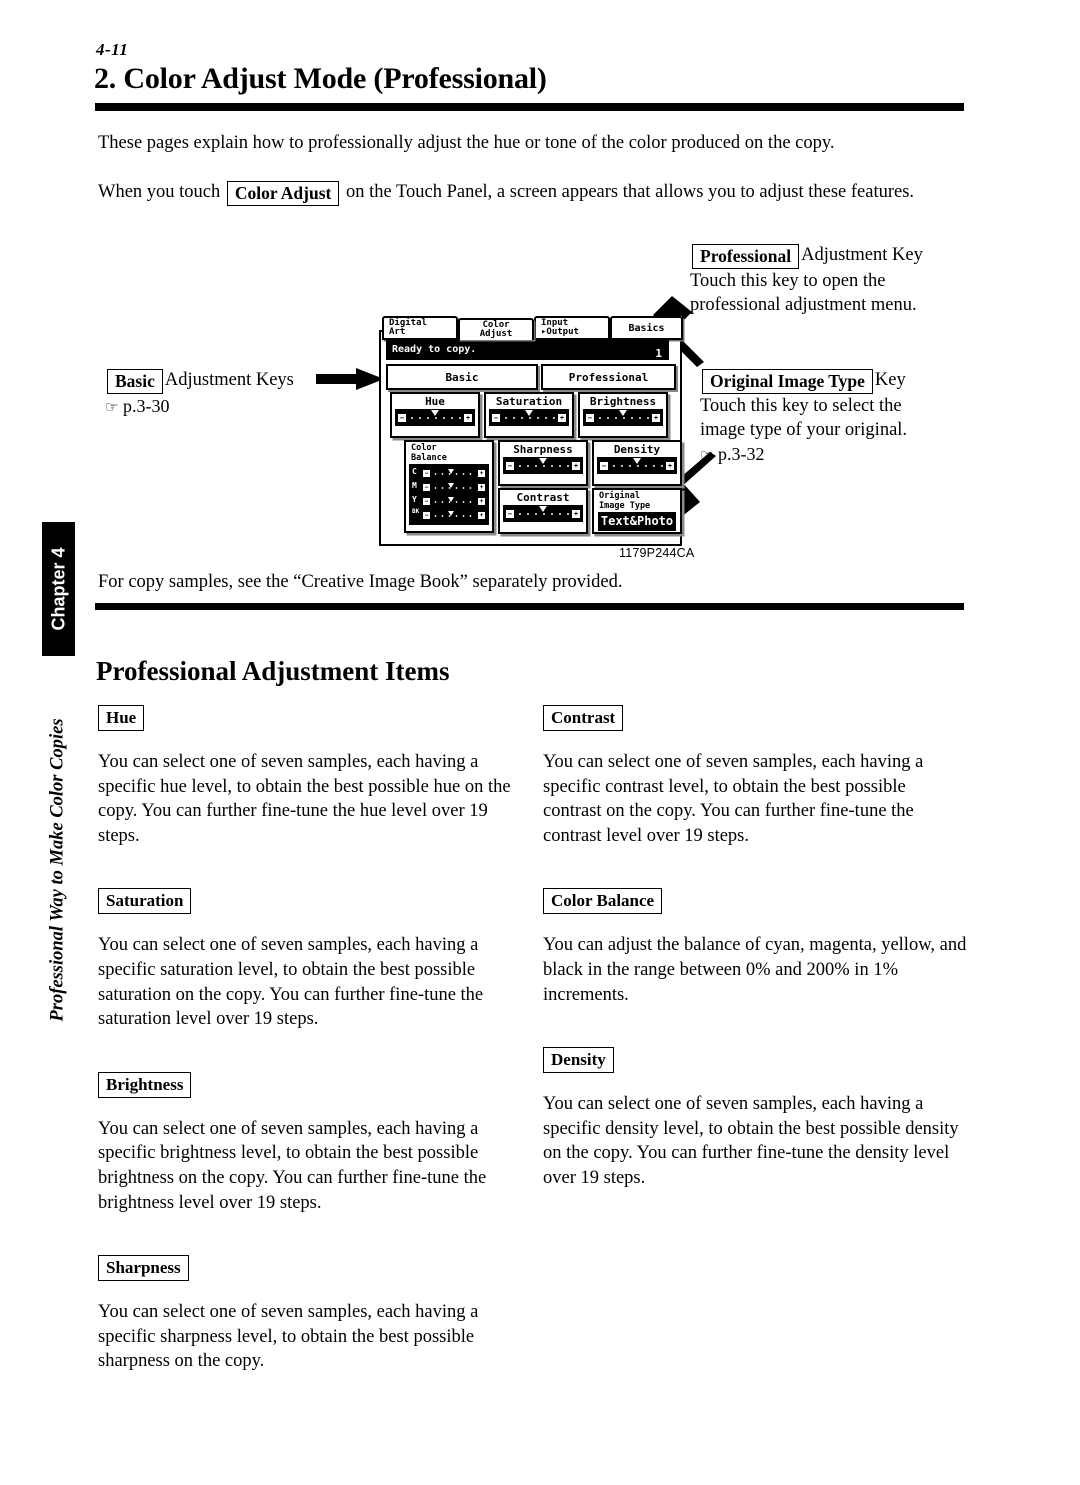 The image size is (1080, 1485). I want to click on subtab-basic-label: Basic, so click(462, 377).